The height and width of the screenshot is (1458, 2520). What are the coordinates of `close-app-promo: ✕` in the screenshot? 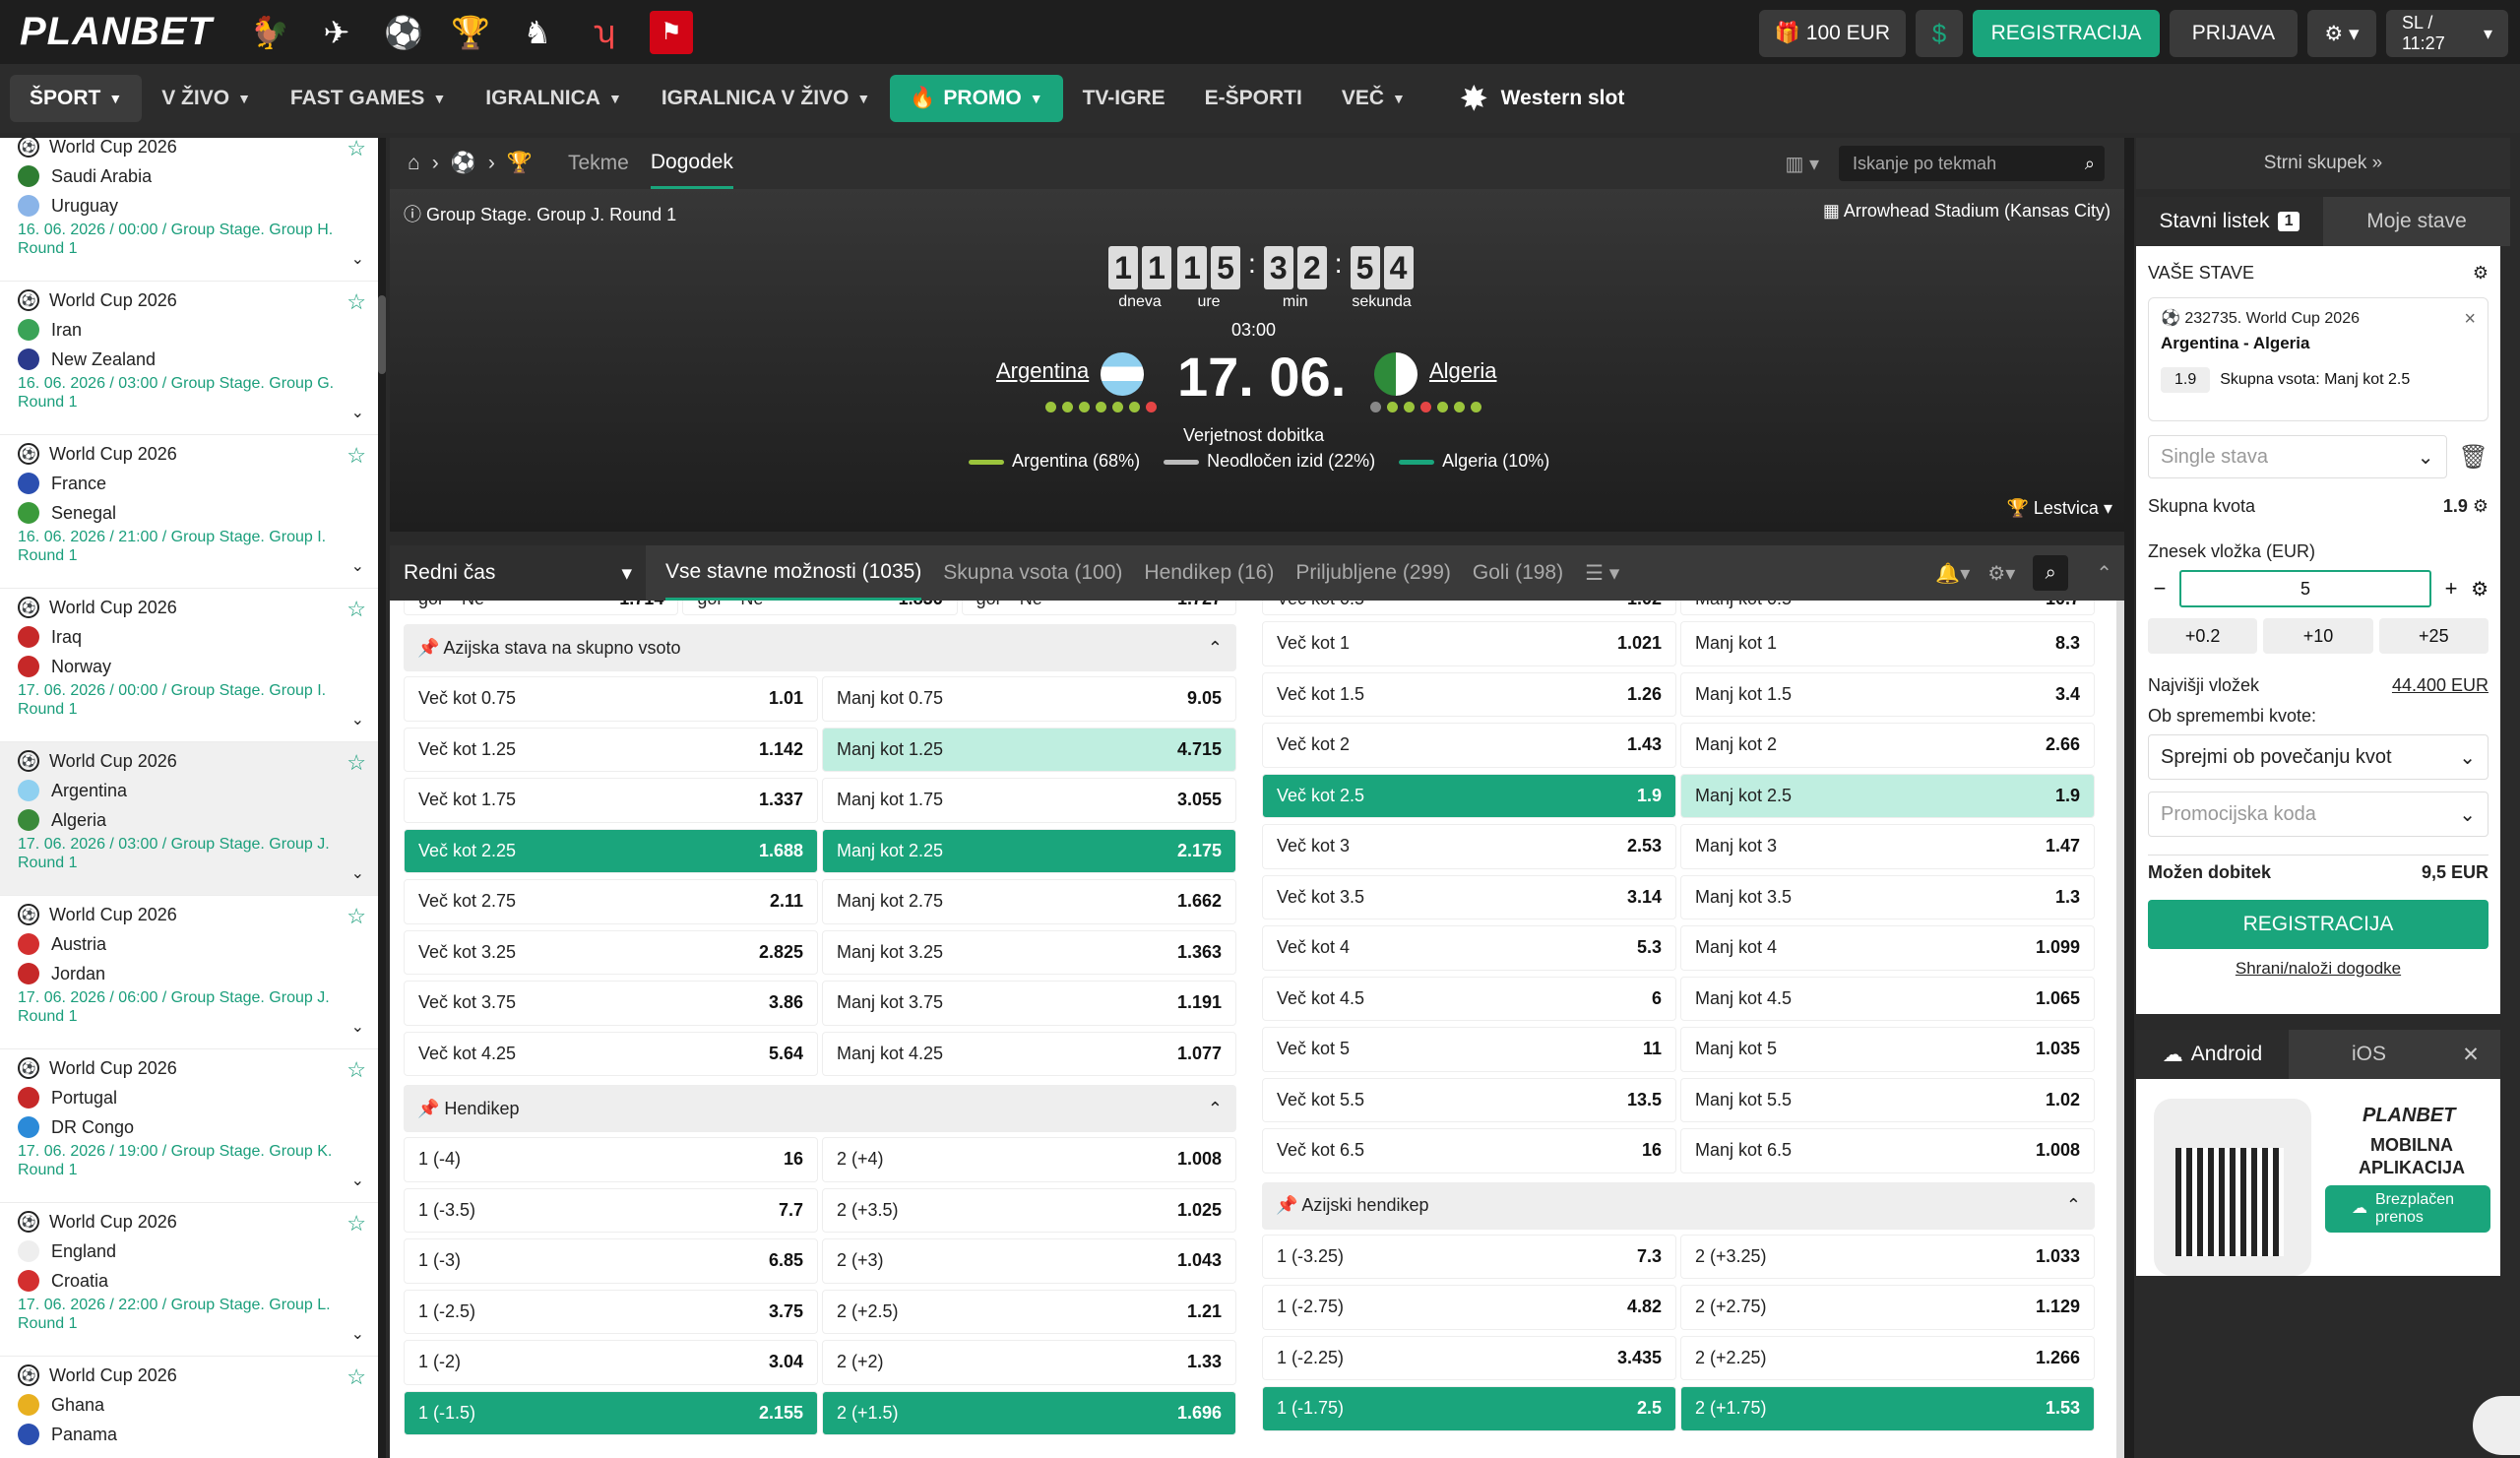 It's located at (2470, 1054).